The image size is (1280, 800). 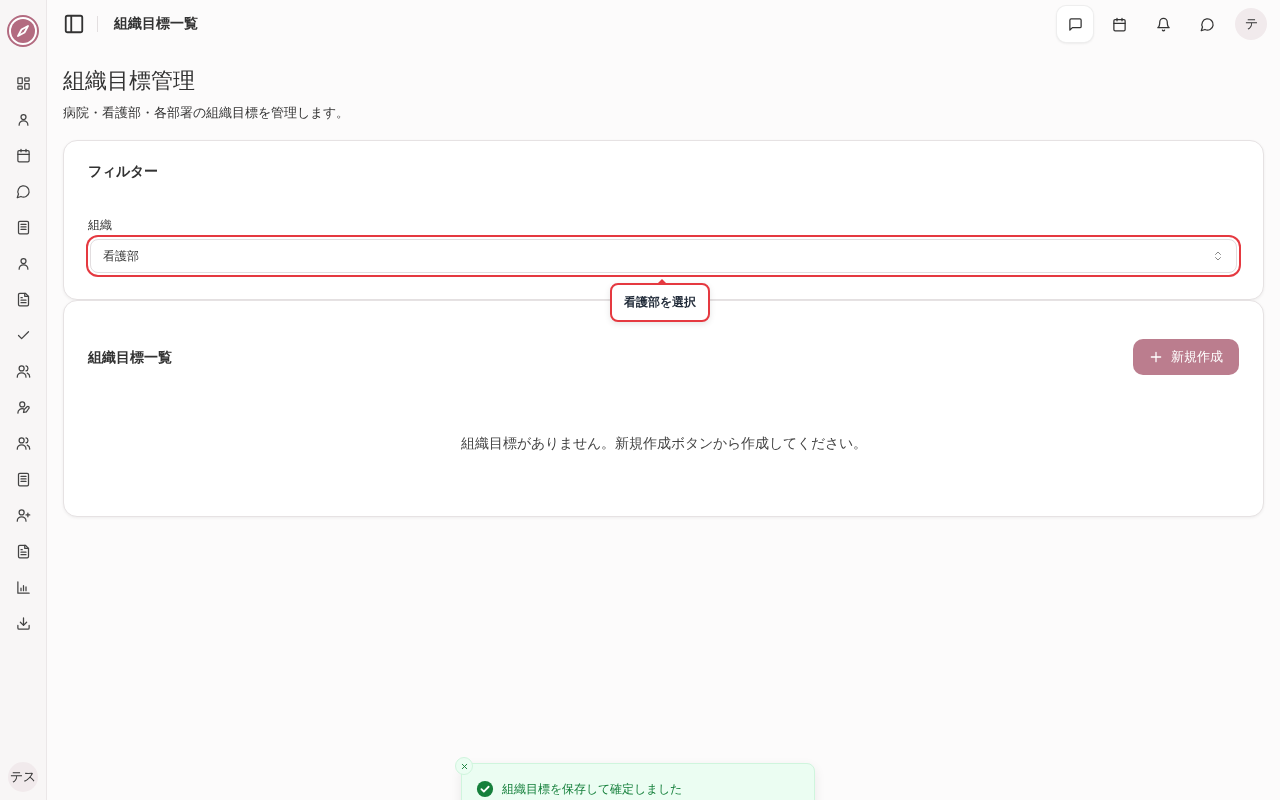 I want to click on card-title: フィルター, so click(x=123, y=172).